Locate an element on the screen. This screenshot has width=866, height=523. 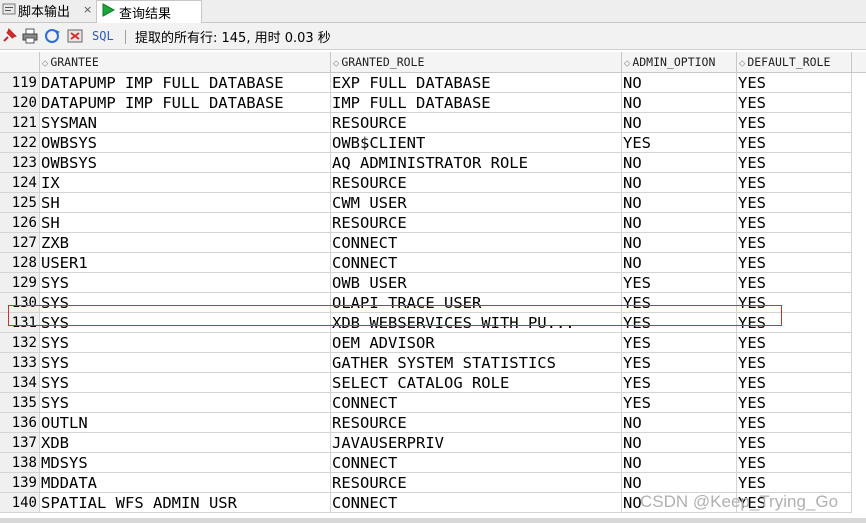
row-number: 135 is located at coordinates (20, 403).